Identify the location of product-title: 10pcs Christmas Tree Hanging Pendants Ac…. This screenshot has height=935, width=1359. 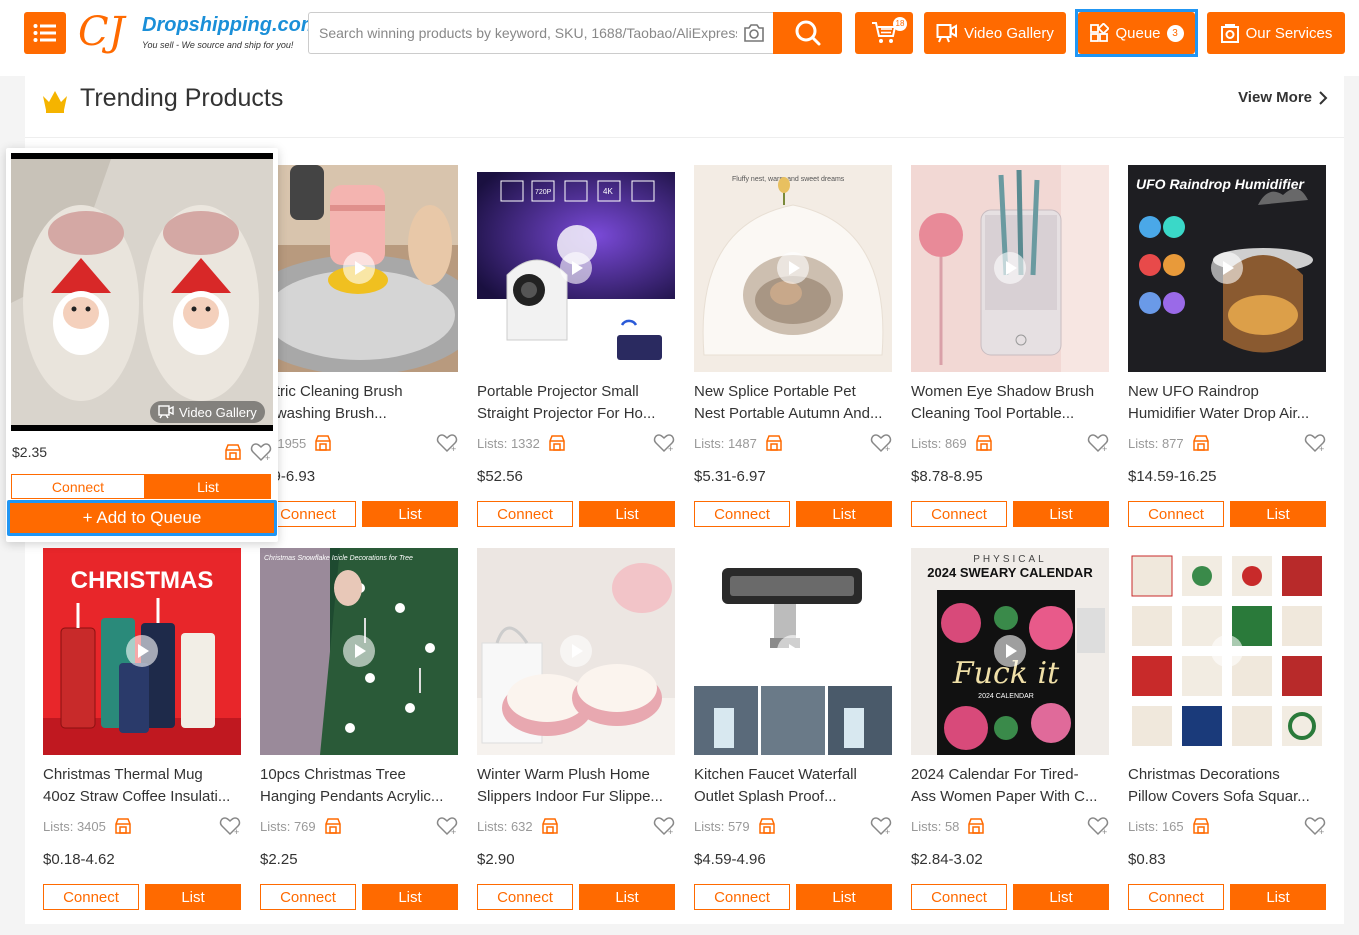
(359, 786).